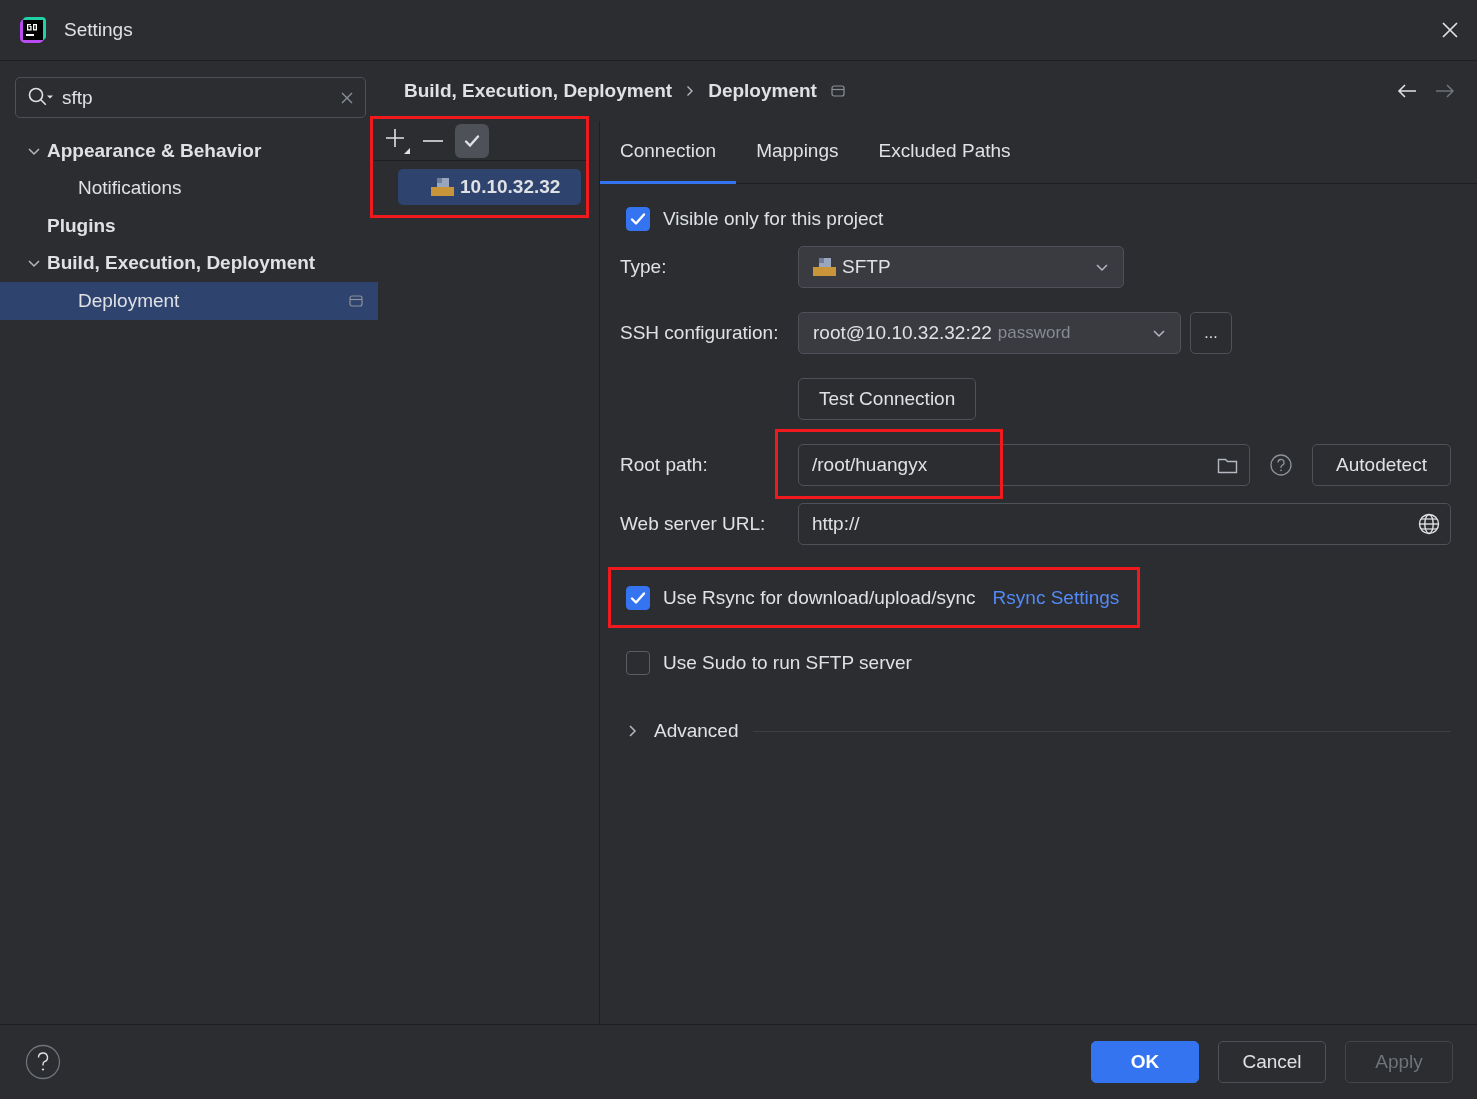 This screenshot has width=1477, height=1099. I want to click on field-label: Root path:, so click(664, 465).